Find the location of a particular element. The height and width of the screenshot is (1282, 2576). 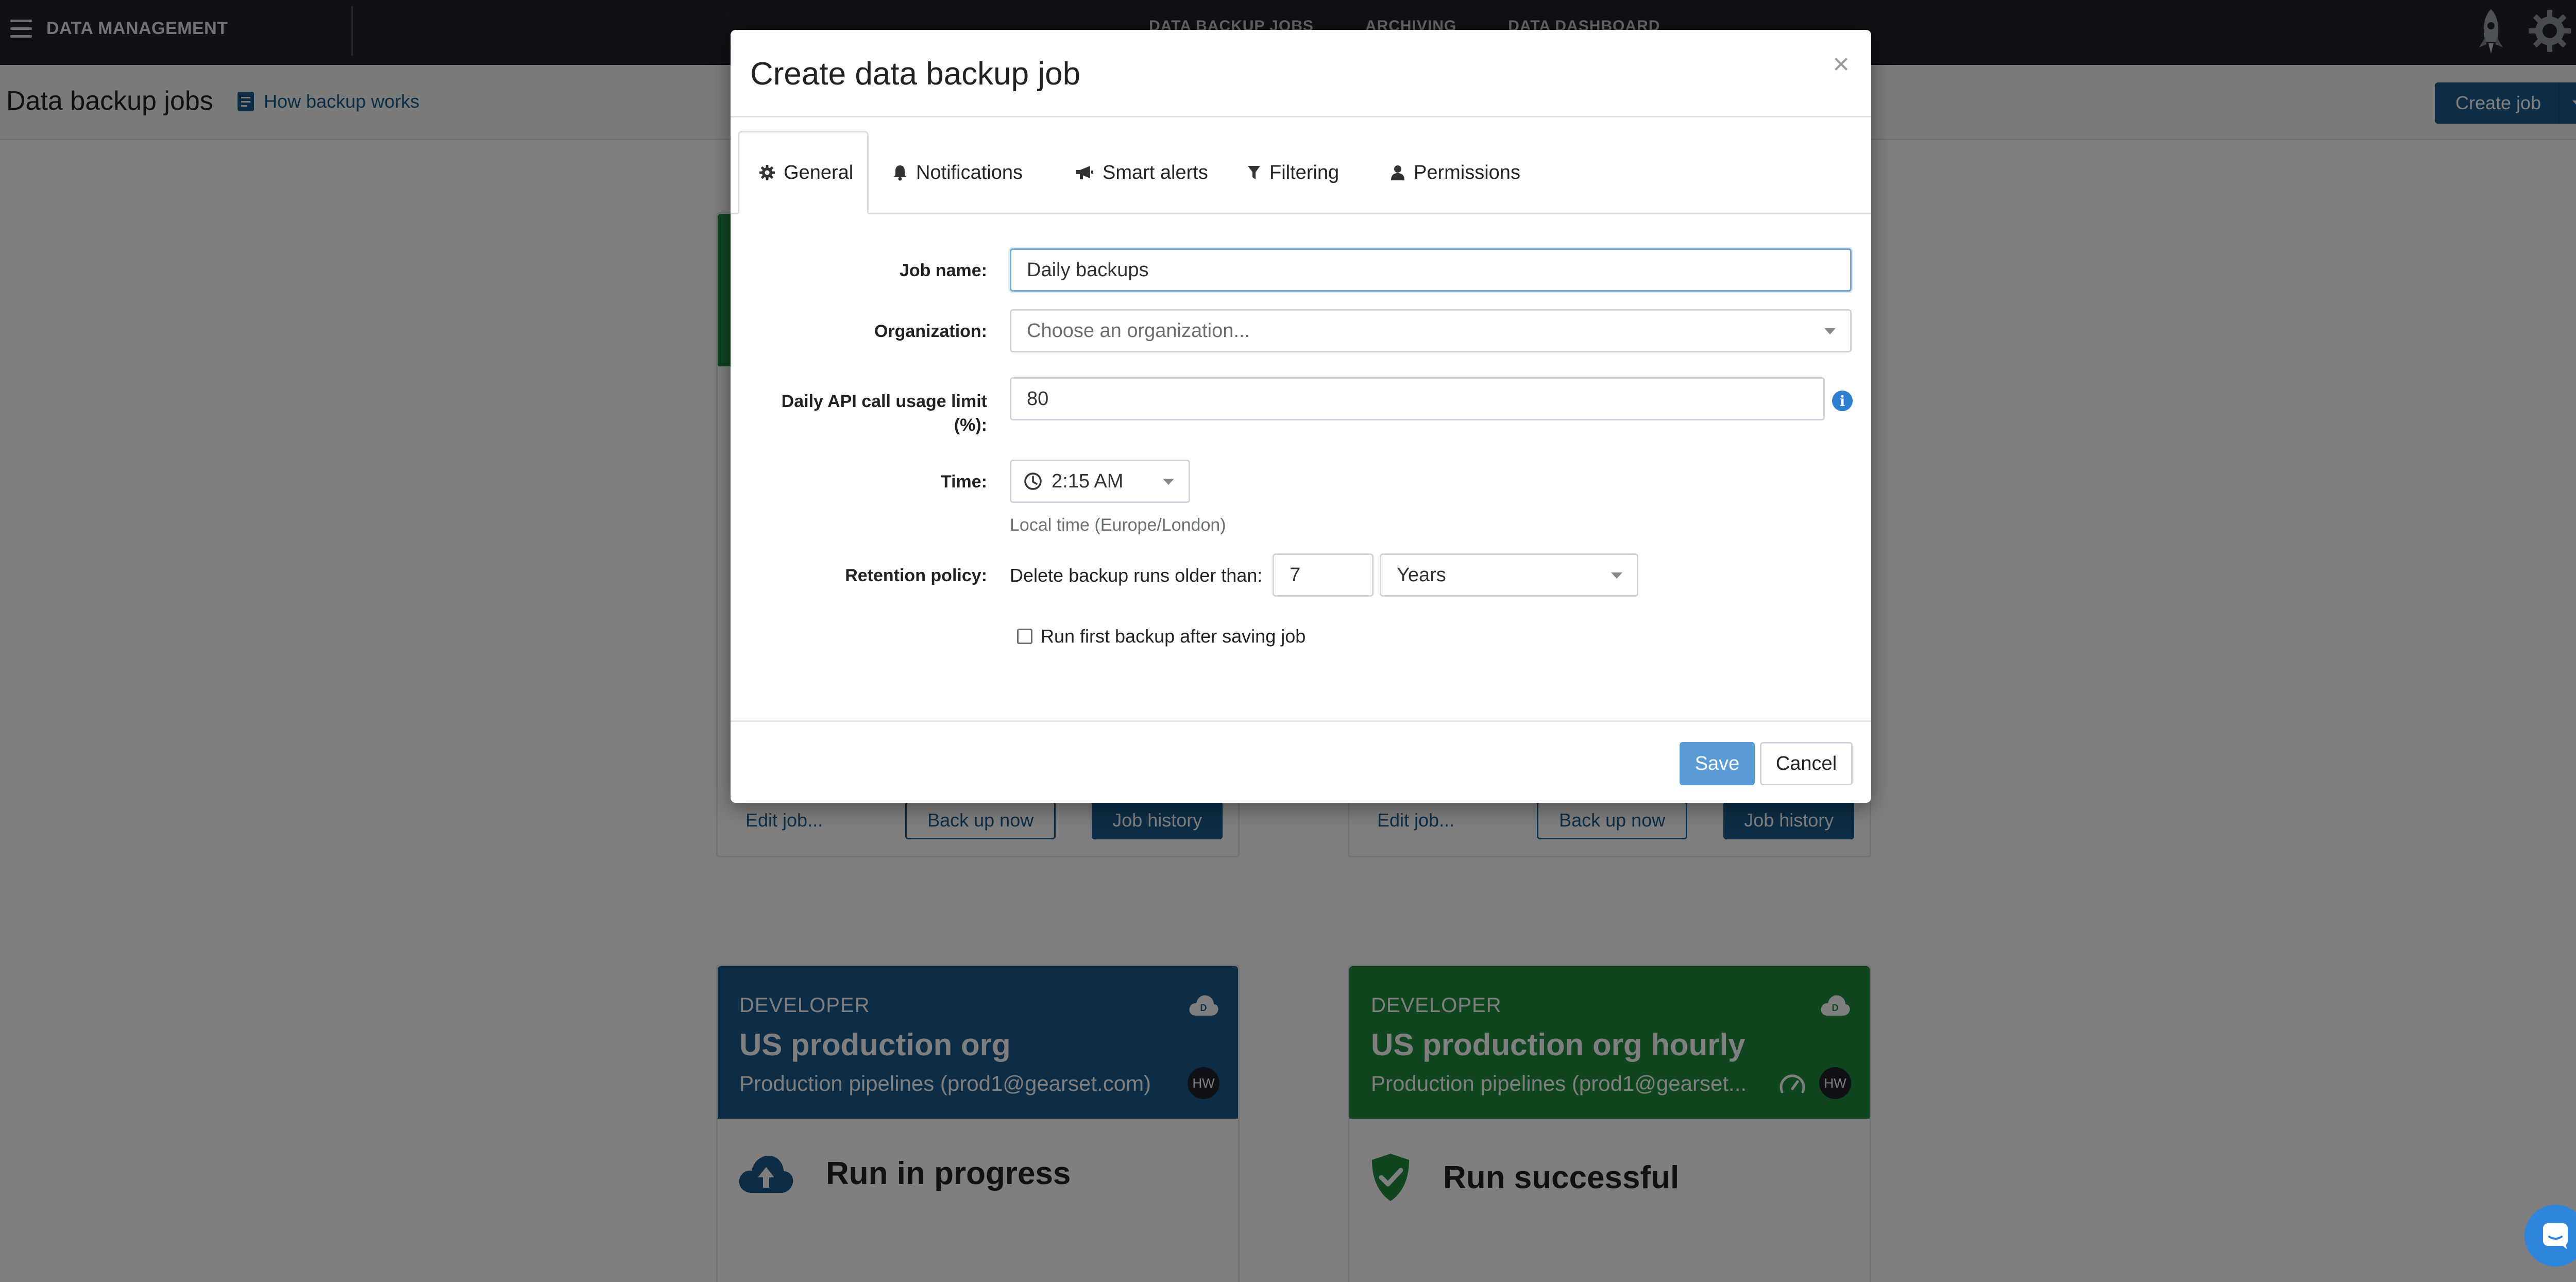

tab-permissions: Permissions is located at coordinates (1455, 173).